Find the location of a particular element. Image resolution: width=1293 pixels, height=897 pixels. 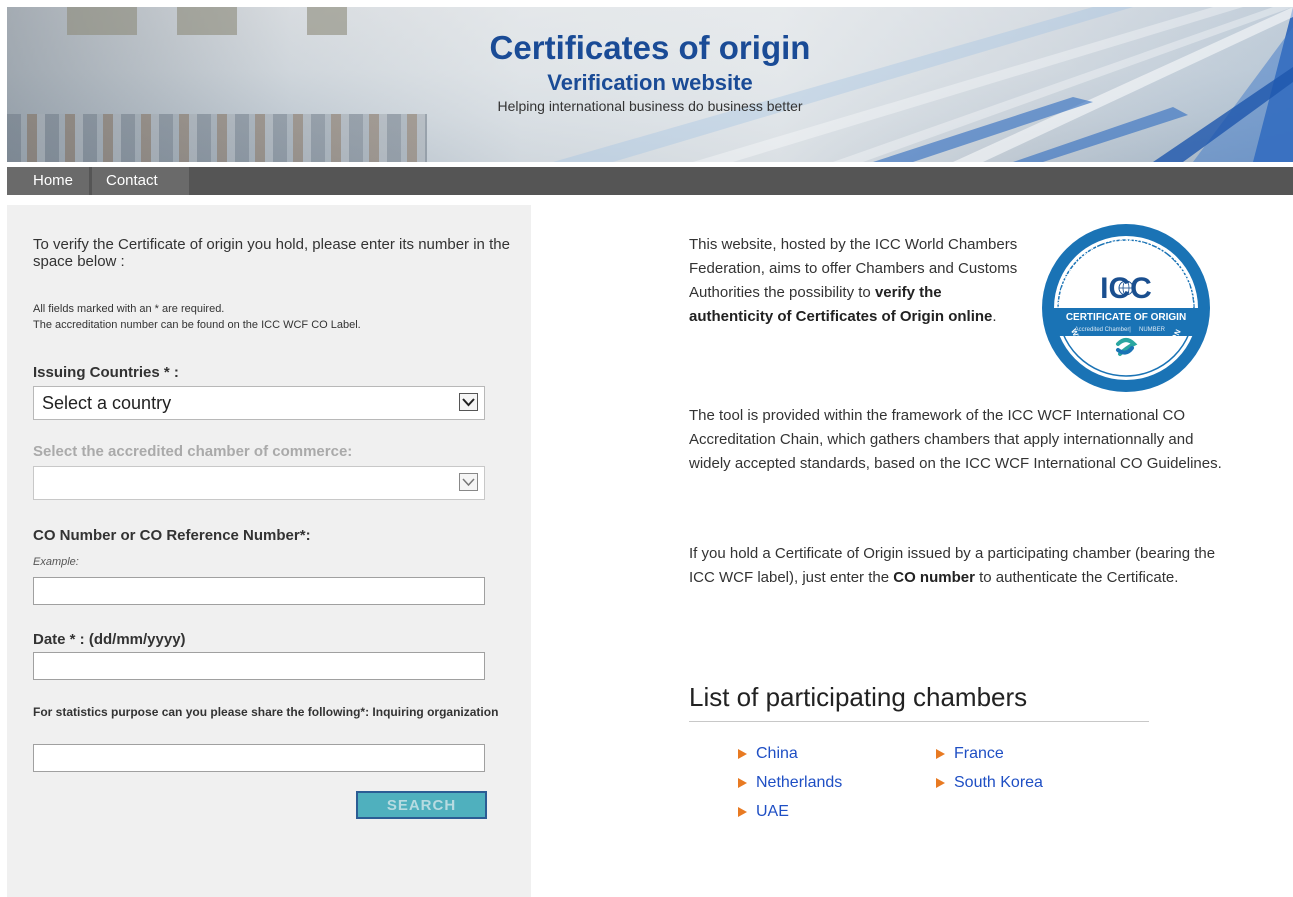

country-label: Issuing Countries * : is located at coordinates (106, 372).